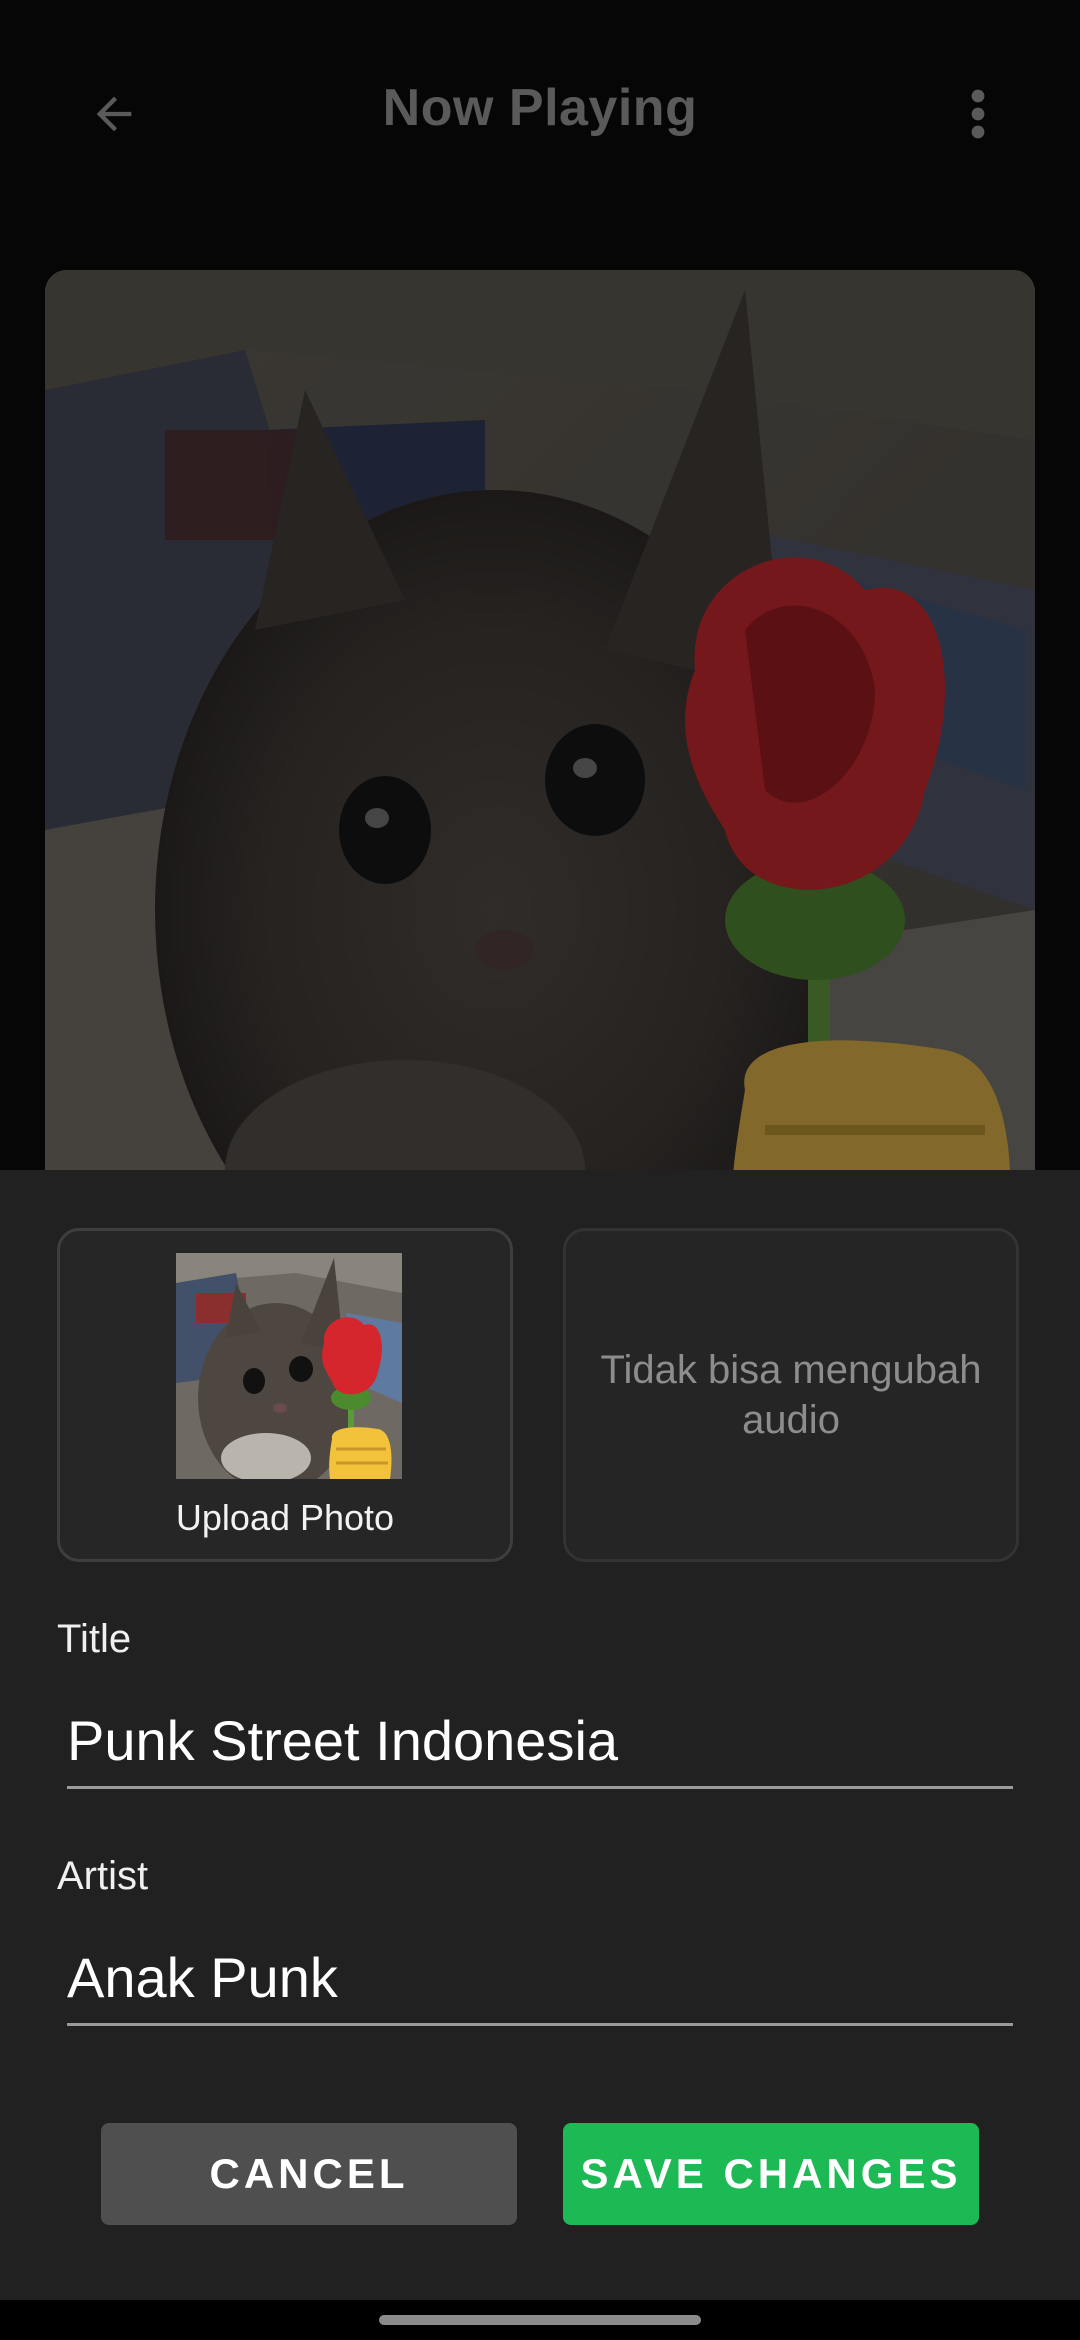  I want to click on upload-photo-label: Upload Photo, so click(285, 1517).